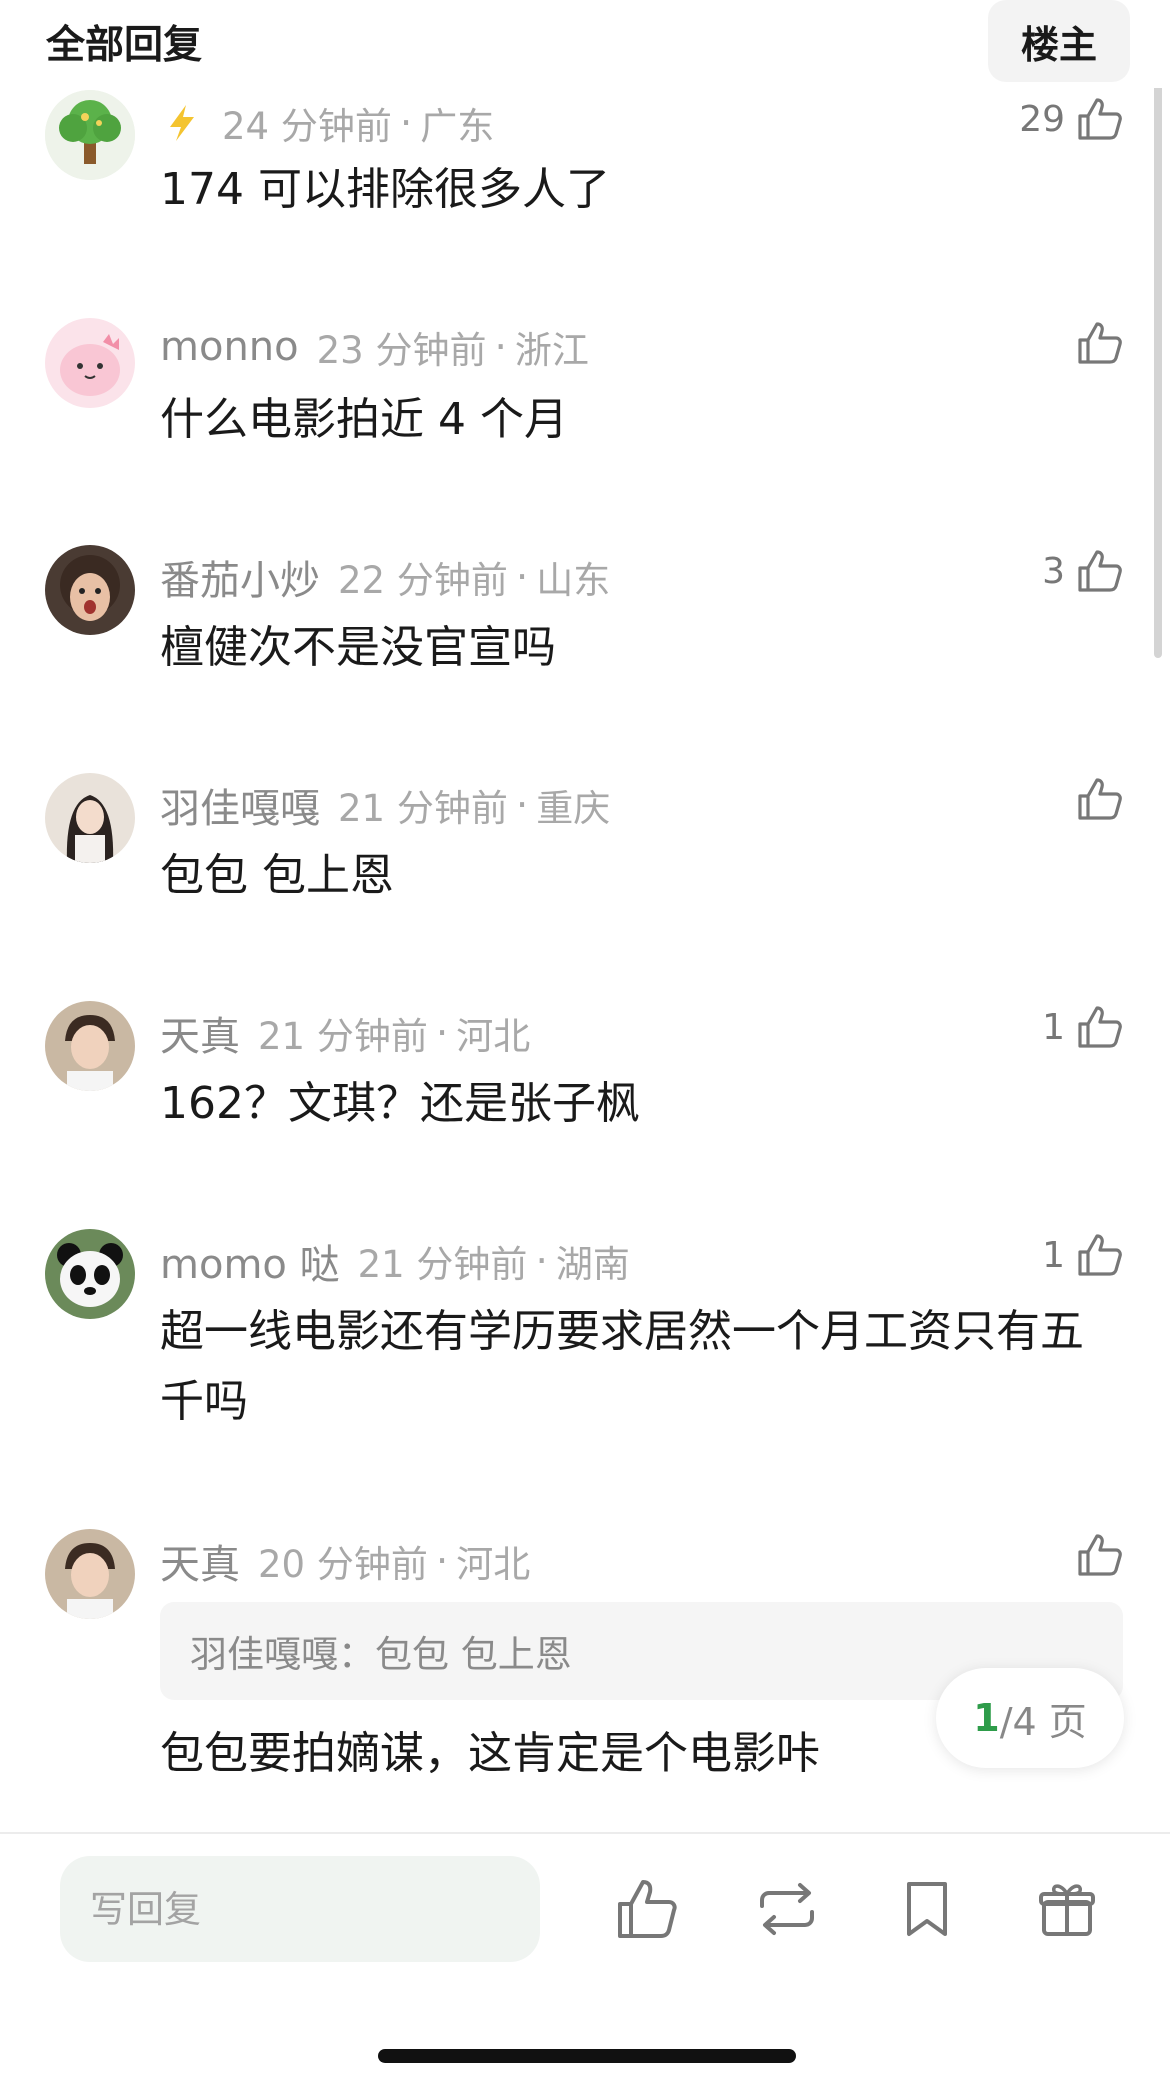  I want to click on comment-location: 重庆, so click(573, 808).